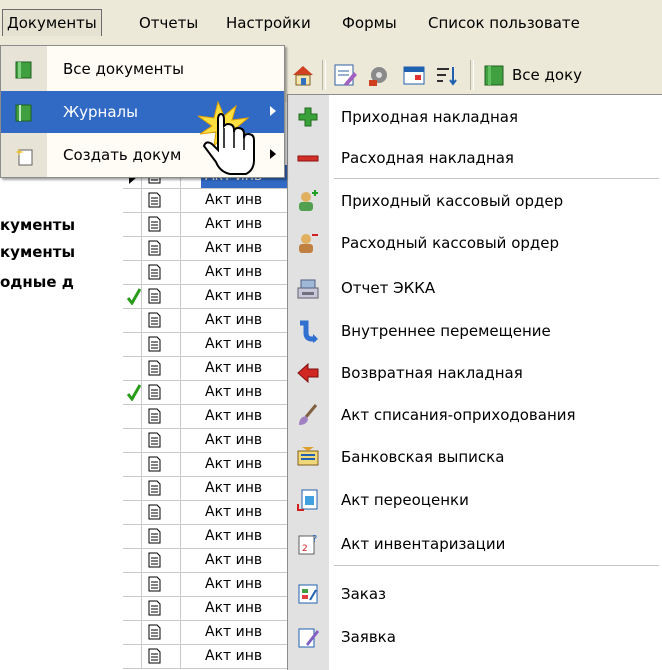 The image size is (662, 670). I want to click on menu-documents: Документы, so click(52, 22).